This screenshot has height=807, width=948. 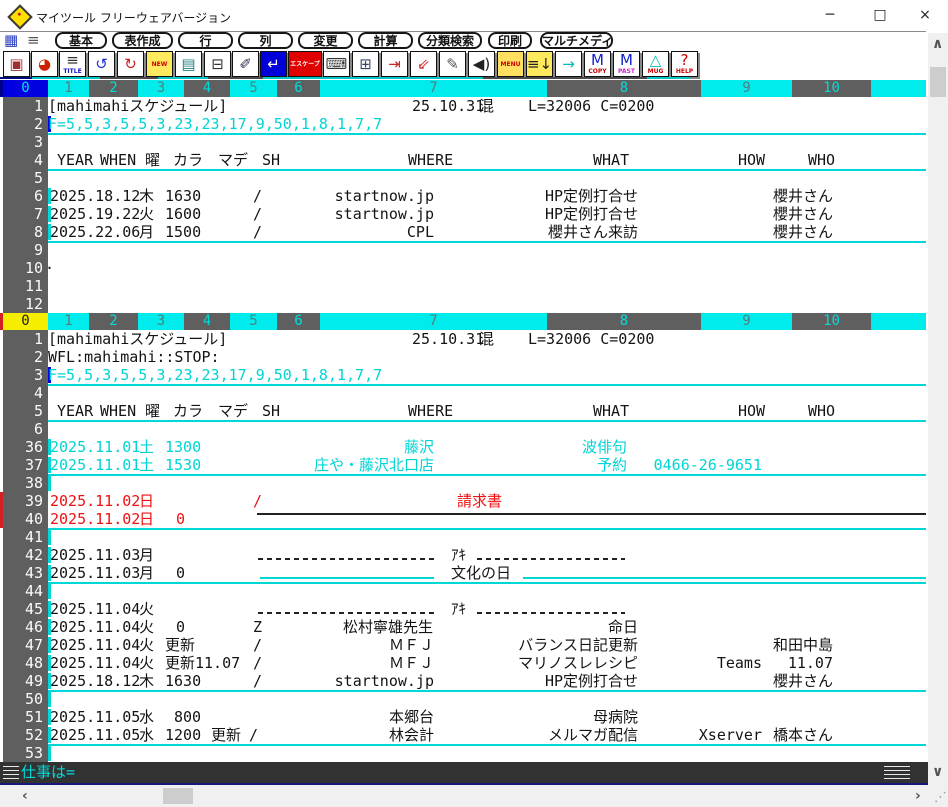 What do you see at coordinates (576, 40) in the screenshot?
I see `menu-item-9: マルチメディア` at bounding box center [576, 40].